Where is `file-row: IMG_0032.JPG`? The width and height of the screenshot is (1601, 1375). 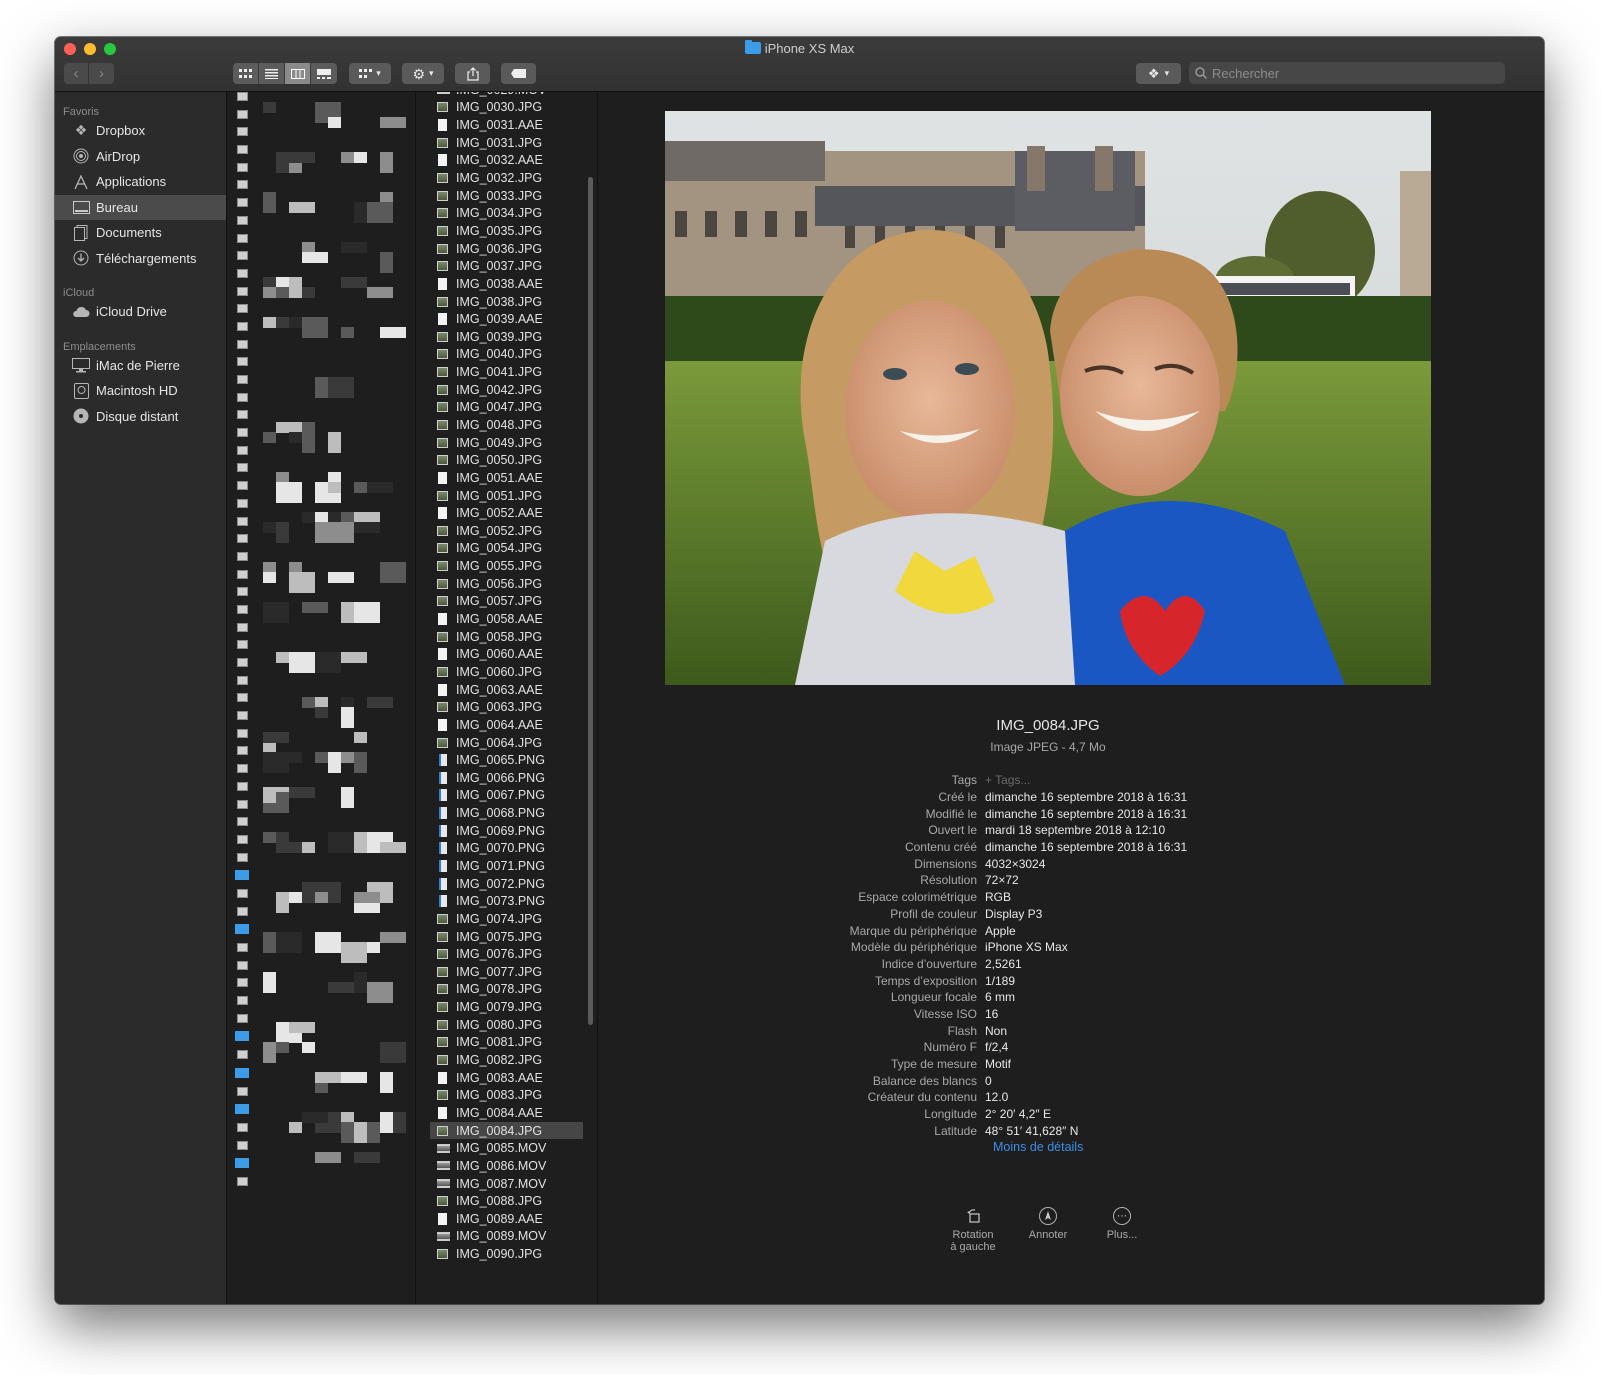
file-row: IMG_0032.JPG is located at coordinates (506, 178).